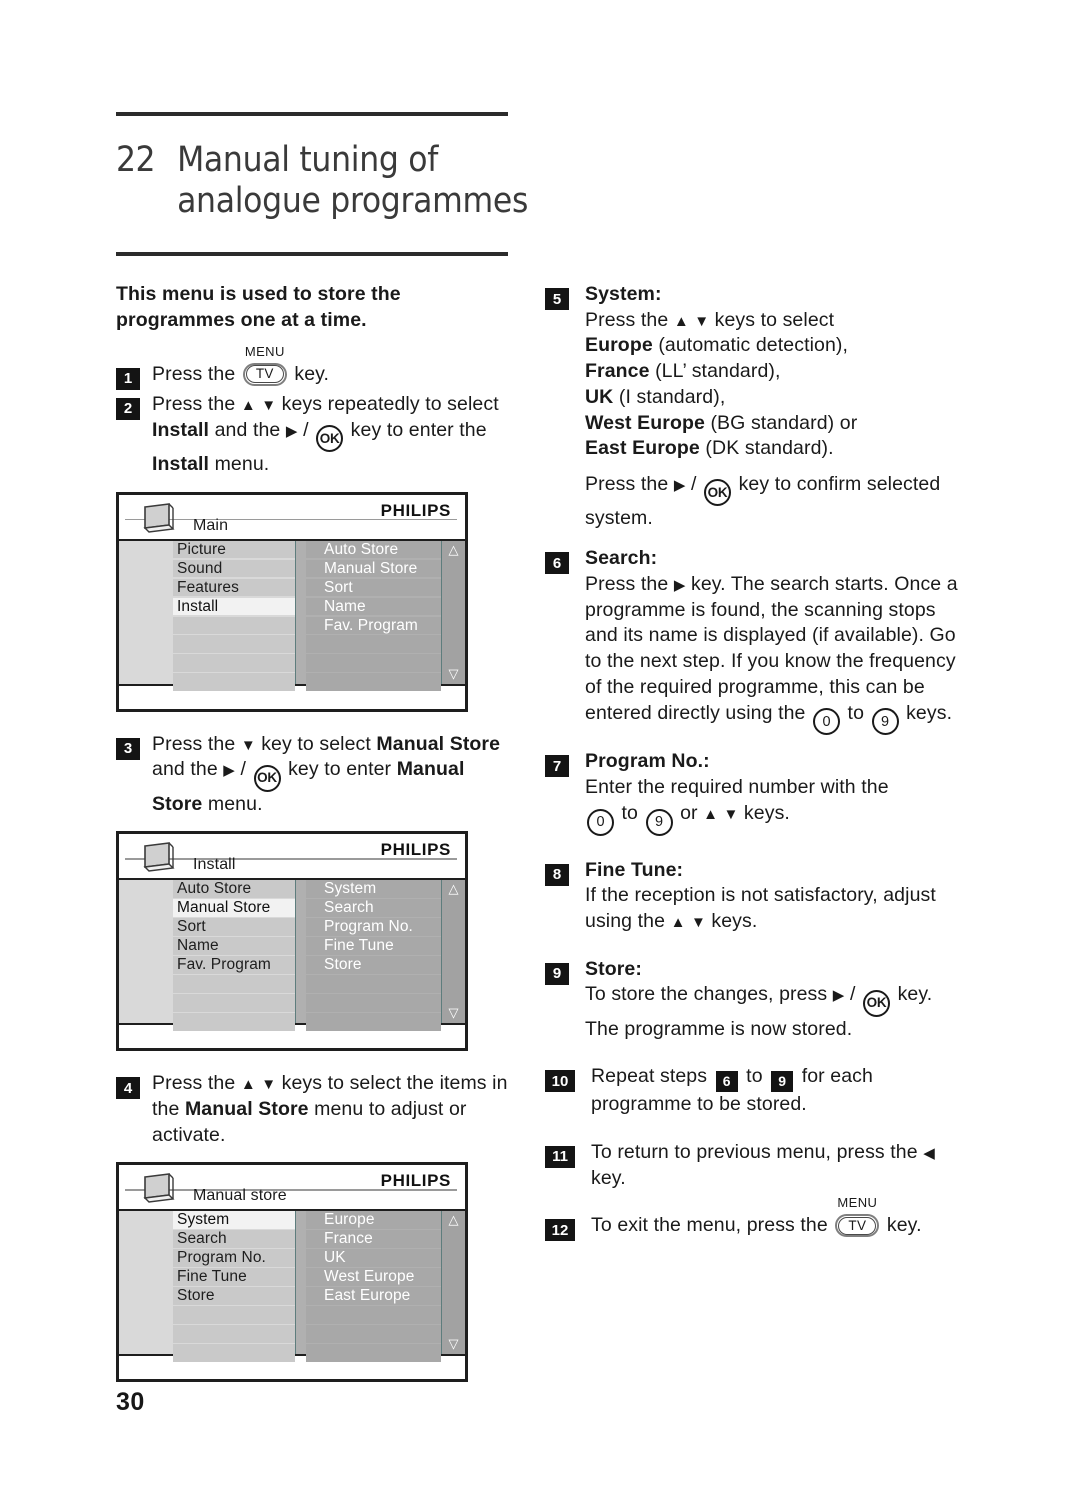  Describe the element at coordinates (234, 1277) in the screenshot. I see `osd3-left-item-3: Fine Tune` at that location.